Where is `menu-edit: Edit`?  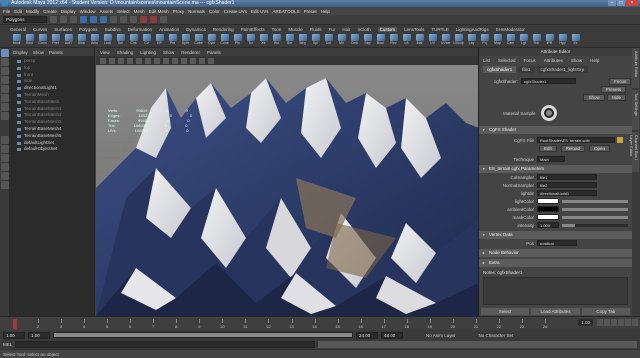 menu-edit: Edit is located at coordinates (18, 11).